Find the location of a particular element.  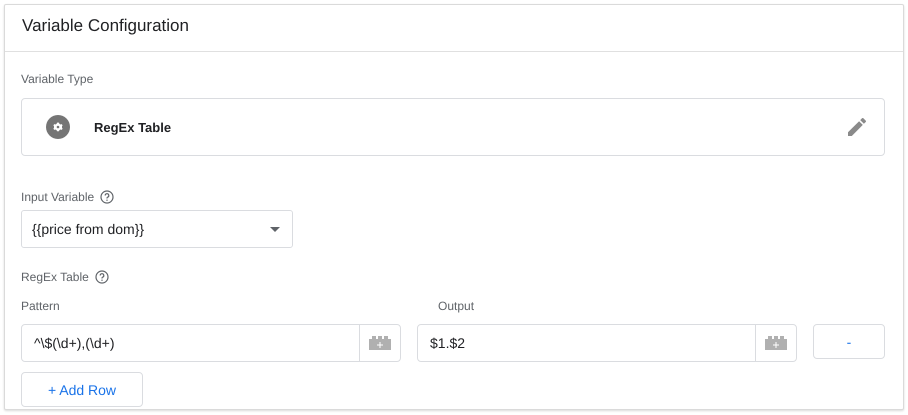

column-header: Output is located at coordinates (456, 306).